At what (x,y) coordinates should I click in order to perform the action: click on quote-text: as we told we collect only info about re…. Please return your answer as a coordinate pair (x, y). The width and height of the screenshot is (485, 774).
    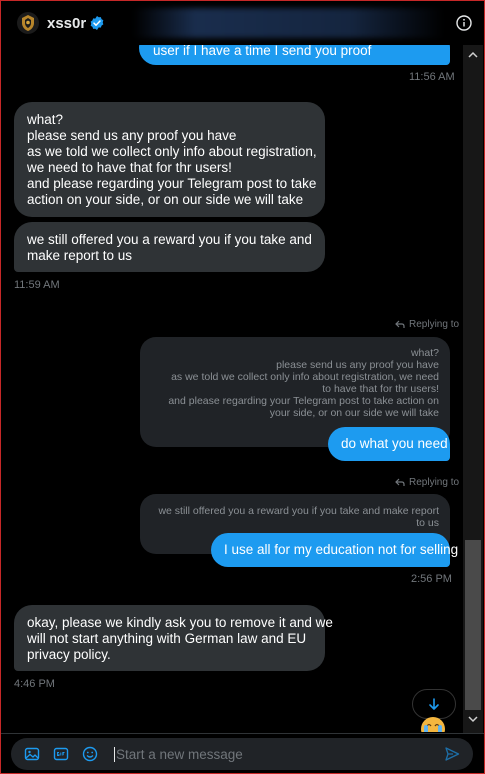
    Looking at the image, I should click on (305, 377).